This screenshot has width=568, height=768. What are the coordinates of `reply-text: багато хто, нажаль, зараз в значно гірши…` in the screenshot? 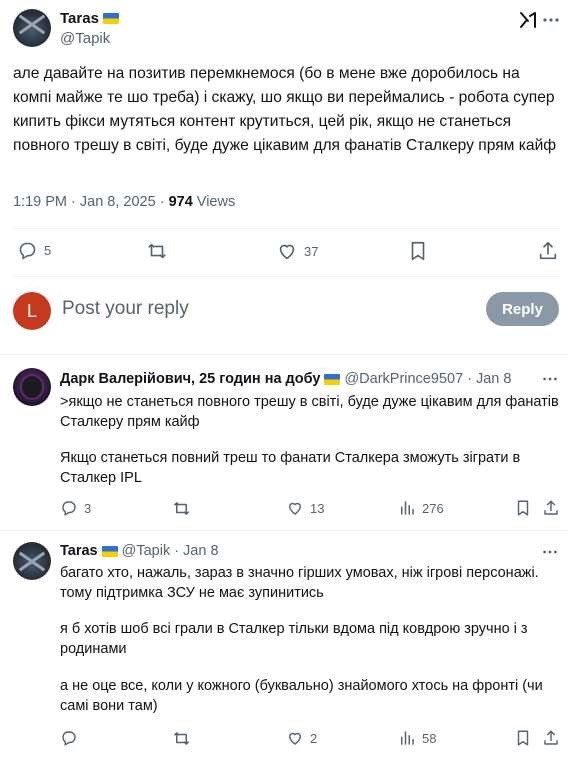 It's located at (299, 583).